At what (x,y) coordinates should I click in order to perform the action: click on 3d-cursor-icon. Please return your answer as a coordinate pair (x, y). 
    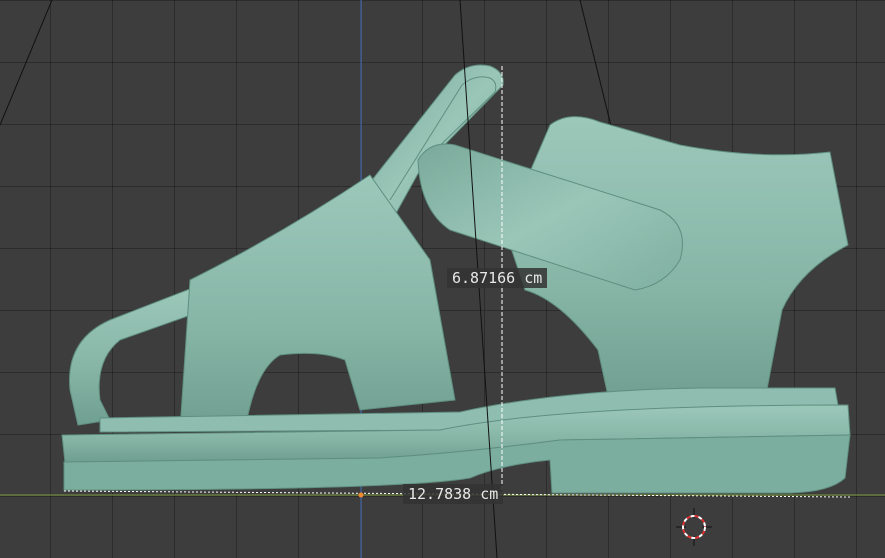
    Looking at the image, I should click on (694, 527).